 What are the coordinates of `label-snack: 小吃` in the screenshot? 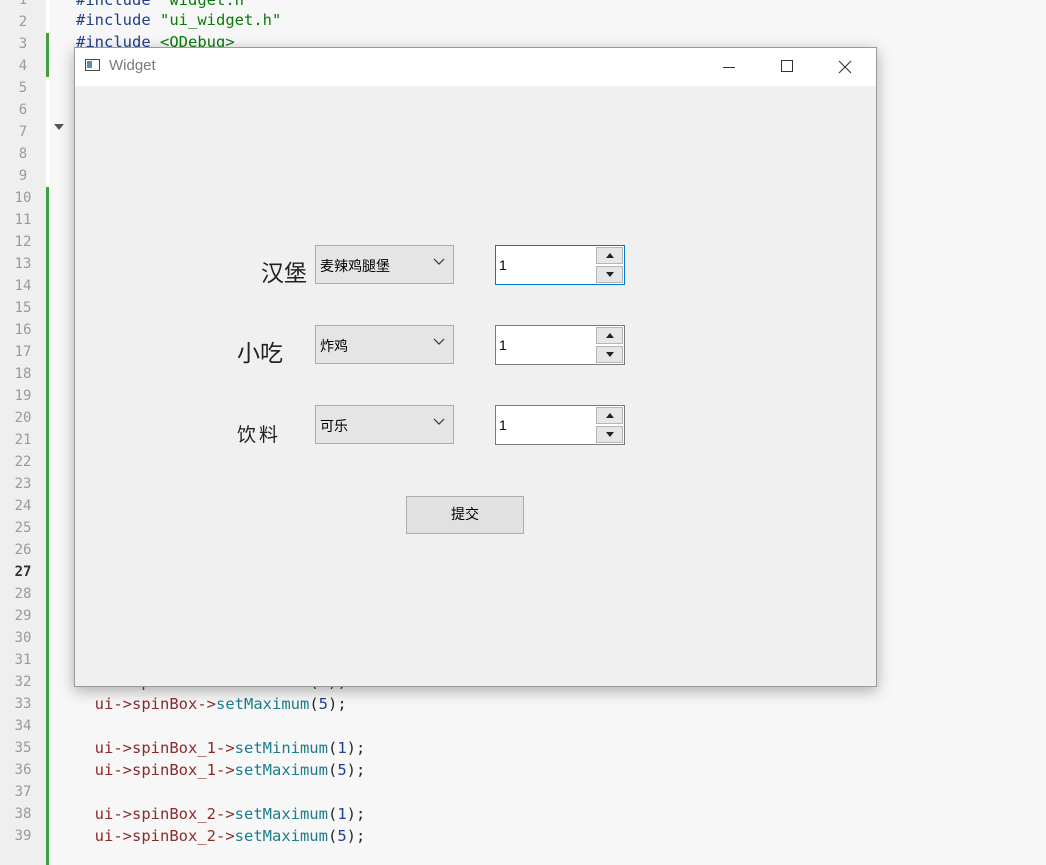 It's located at (260, 354).